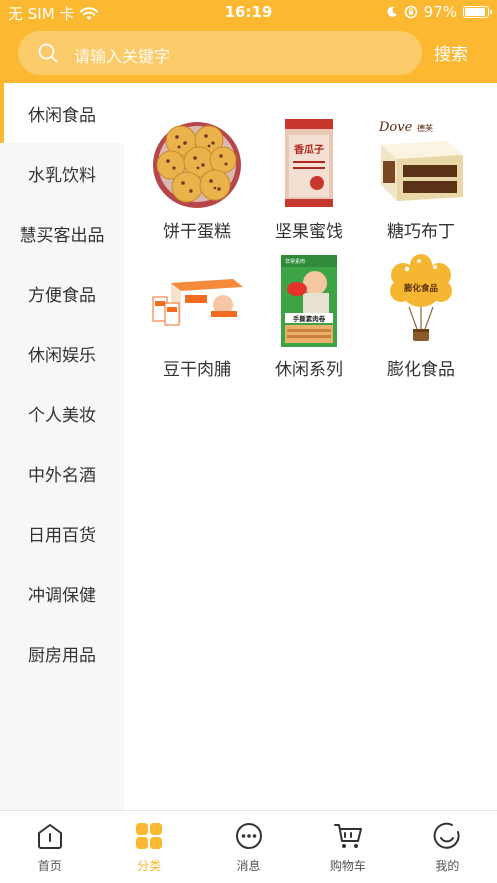 This screenshot has width=497, height=883. Describe the element at coordinates (49, 836) in the screenshot. I see `home-icon` at that location.